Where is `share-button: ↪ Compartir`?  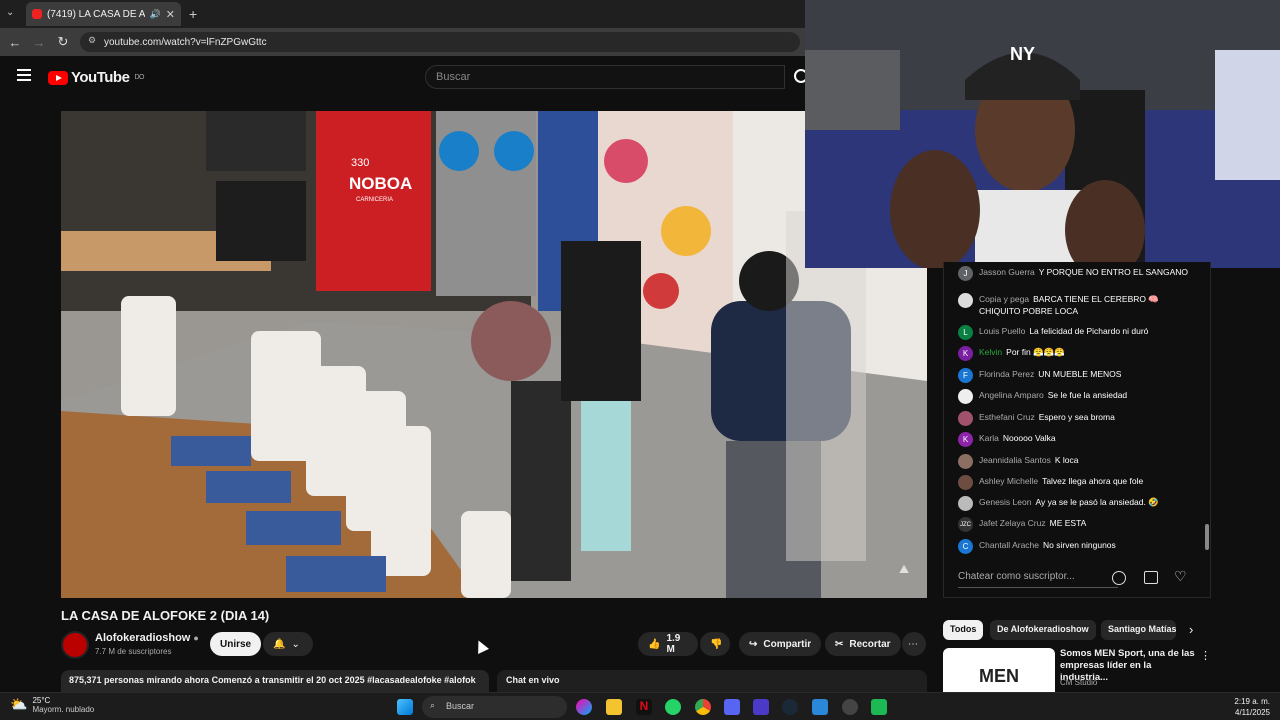
share-button: ↪ Compartir is located at coordinates (780, 644).